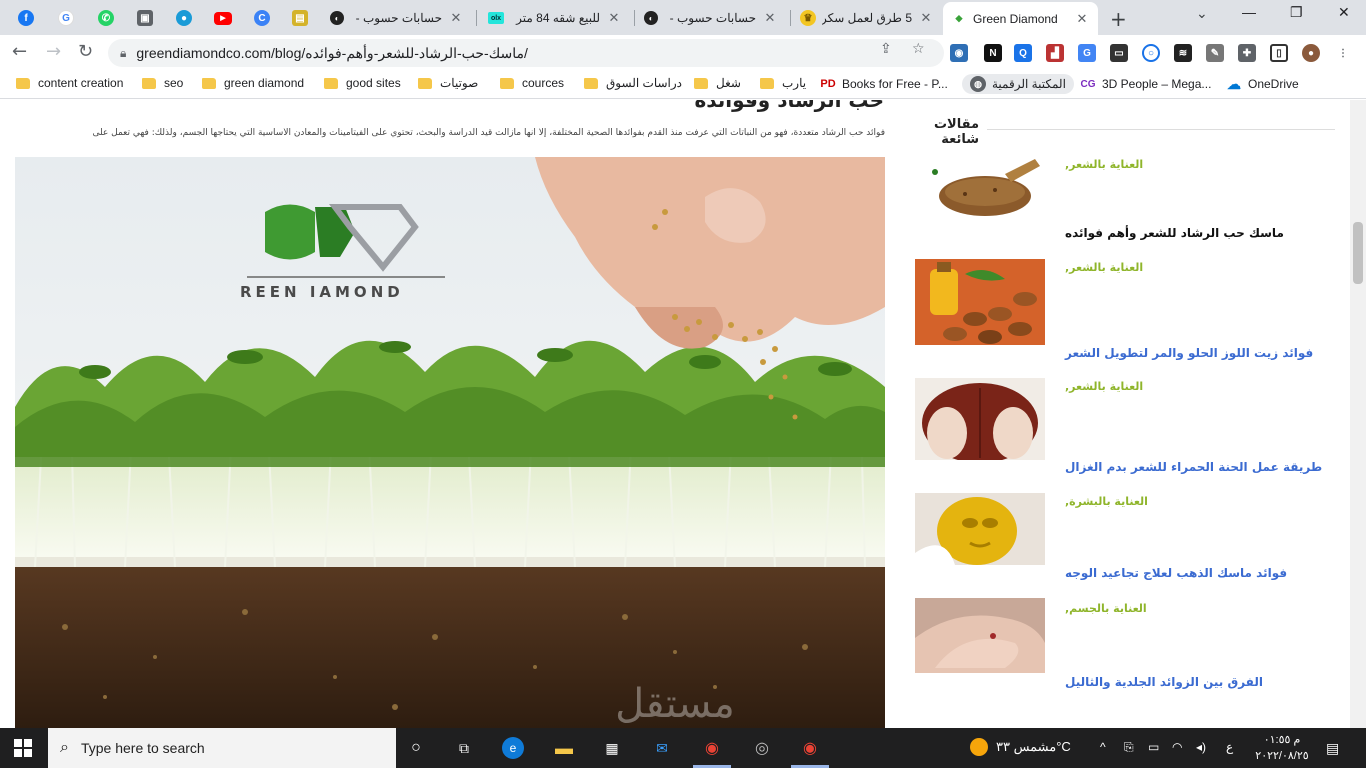 The height and width of the screenshot is (768, 1366). Describe the element at coordinates (85, 51) in the screenshot. I see `reload-icon: ↻` at that location.